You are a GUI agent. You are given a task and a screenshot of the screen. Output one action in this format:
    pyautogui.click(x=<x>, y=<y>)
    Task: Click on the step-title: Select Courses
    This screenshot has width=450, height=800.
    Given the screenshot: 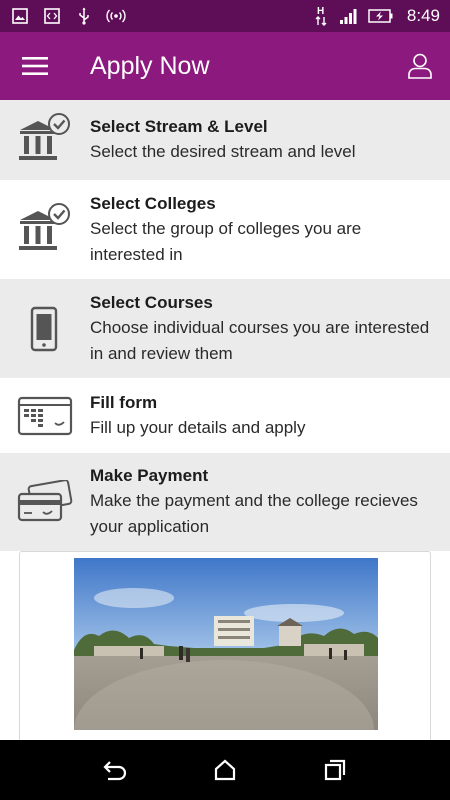 What is the action you would take?
    pyautogui.click(x=151, y=302)
    